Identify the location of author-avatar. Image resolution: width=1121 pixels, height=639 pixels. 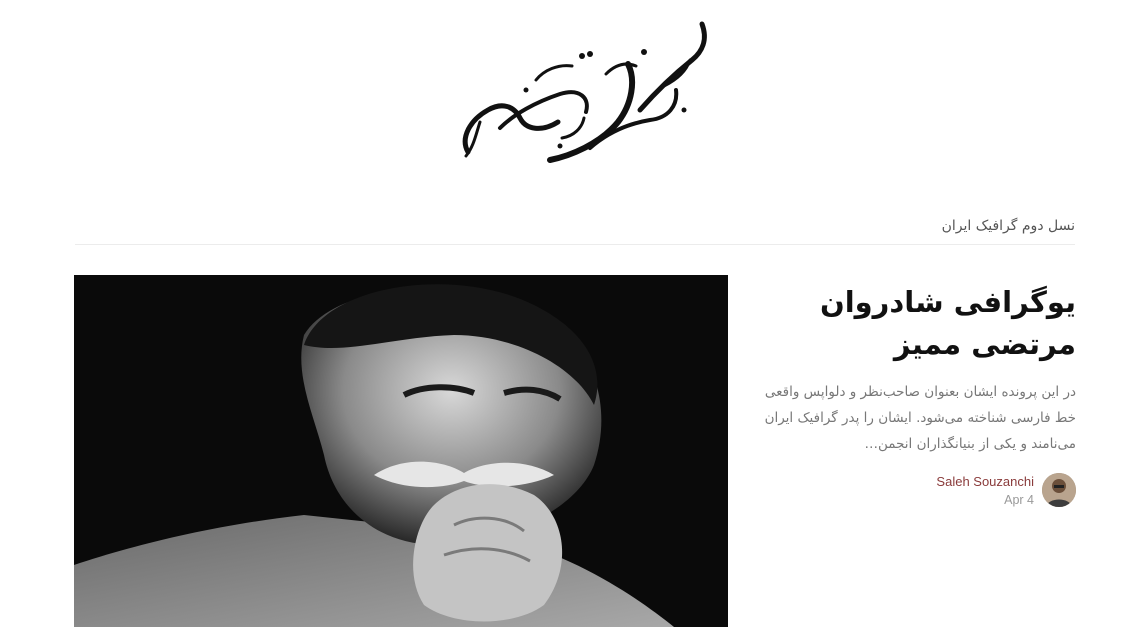
(1059, 490).